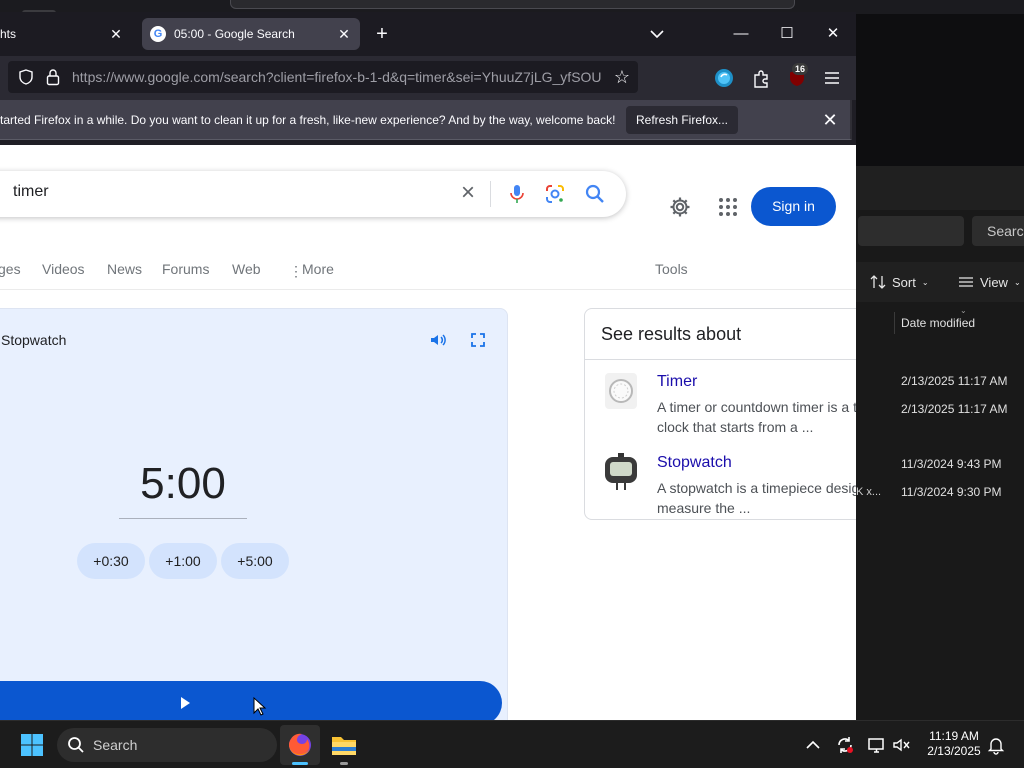  What do you see at coordinates (10, 269) in the screenshot?
I see `filter-tab-images: ges` at bounding box center [10, 269].